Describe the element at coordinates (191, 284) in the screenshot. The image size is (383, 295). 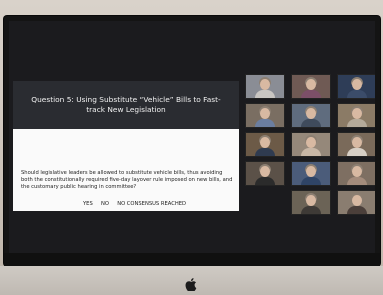
I see `apple-logo-icon` at that location.